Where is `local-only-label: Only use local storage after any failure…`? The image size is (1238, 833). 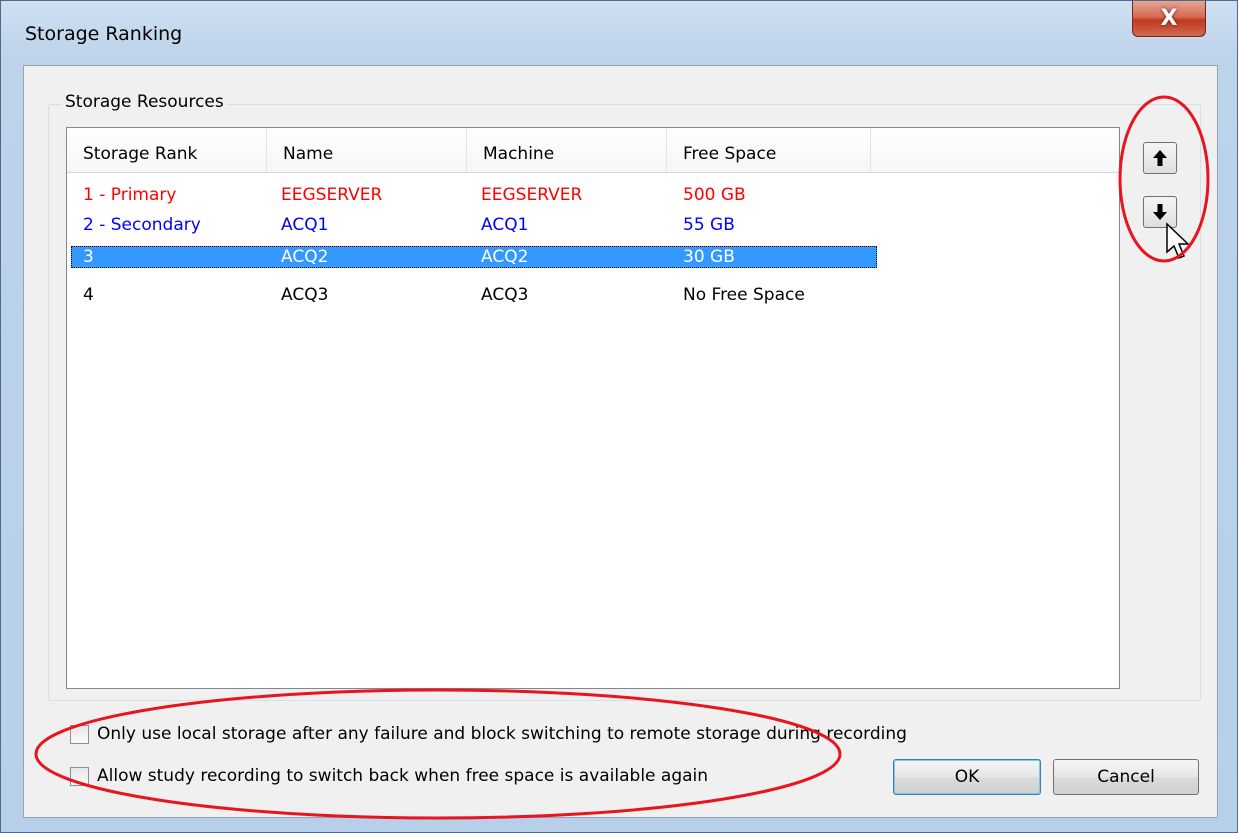 local-only-label: Only use local storage after any failure… is located at coordinates (502, 734).